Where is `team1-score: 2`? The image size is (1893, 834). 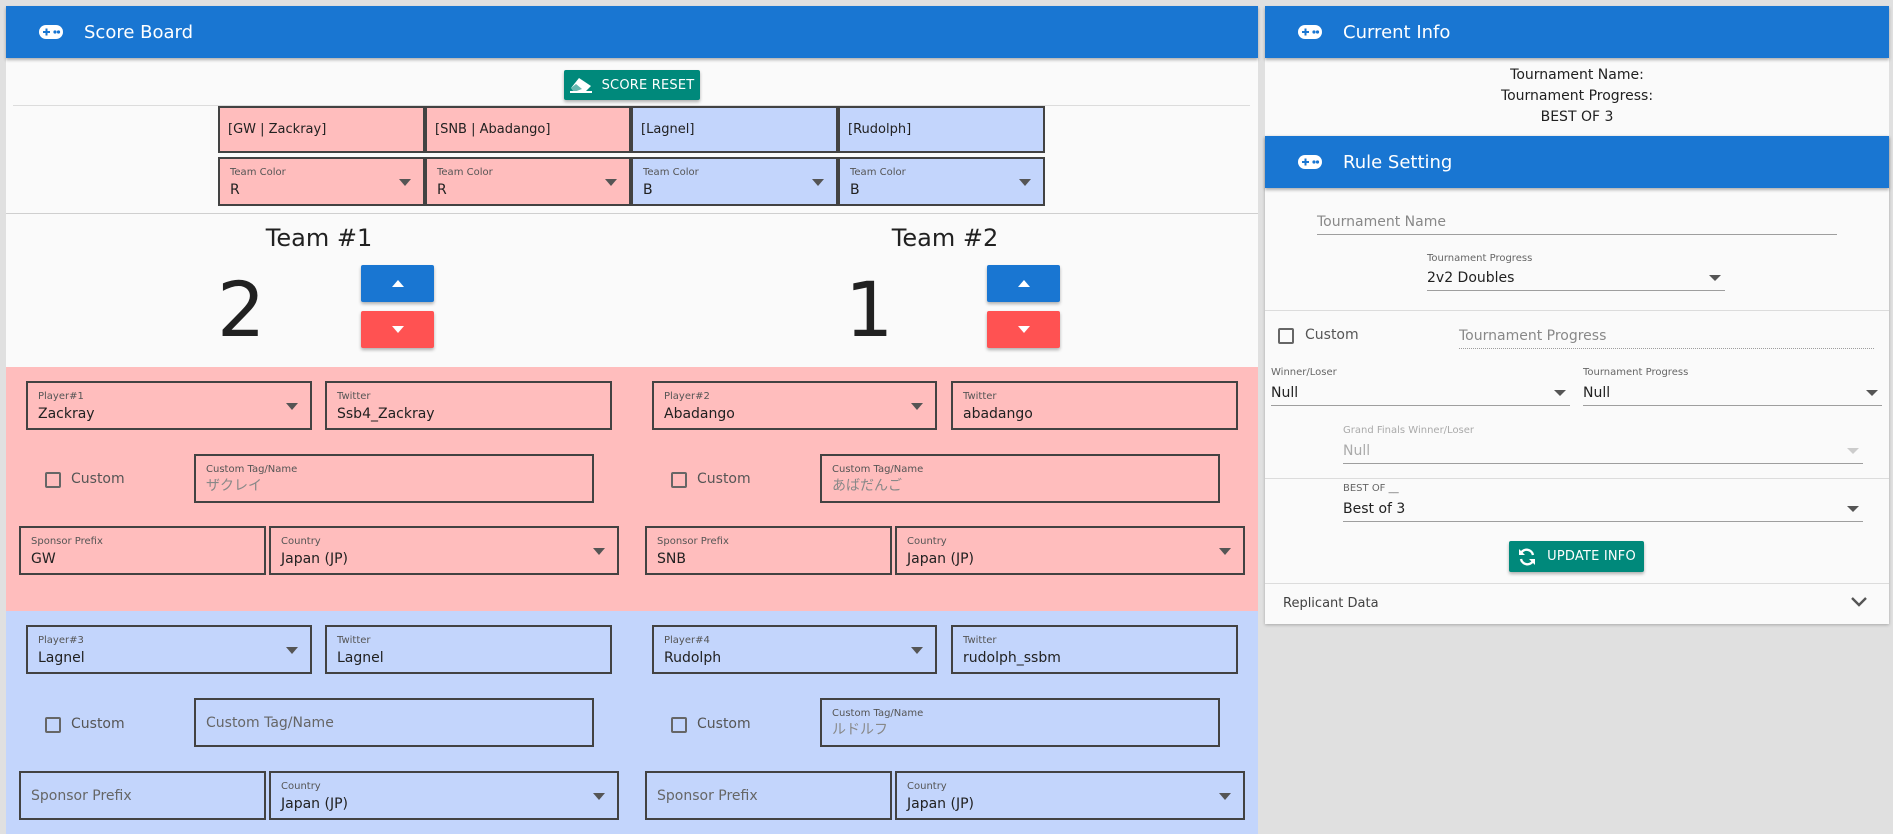
team1-score: 2 is located at coordinates (241, 309).